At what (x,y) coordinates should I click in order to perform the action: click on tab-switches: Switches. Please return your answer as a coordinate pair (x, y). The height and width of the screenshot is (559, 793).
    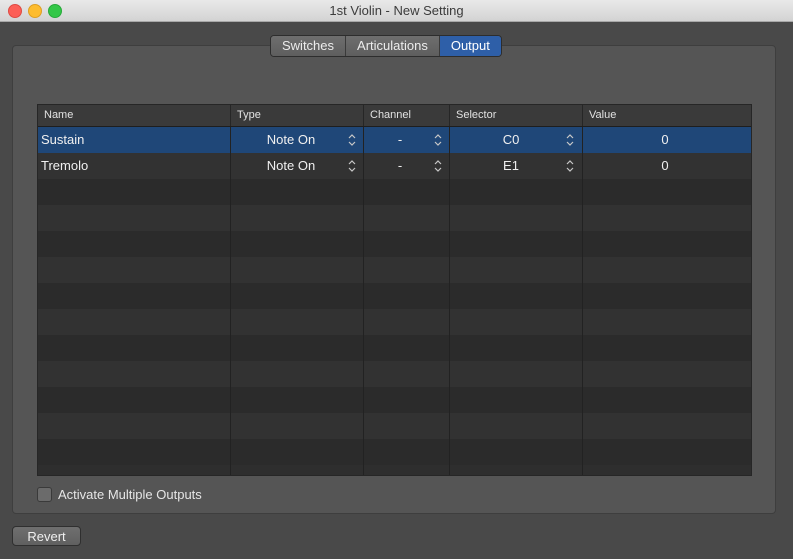
    Looking at the image, I should click on (309, 46).